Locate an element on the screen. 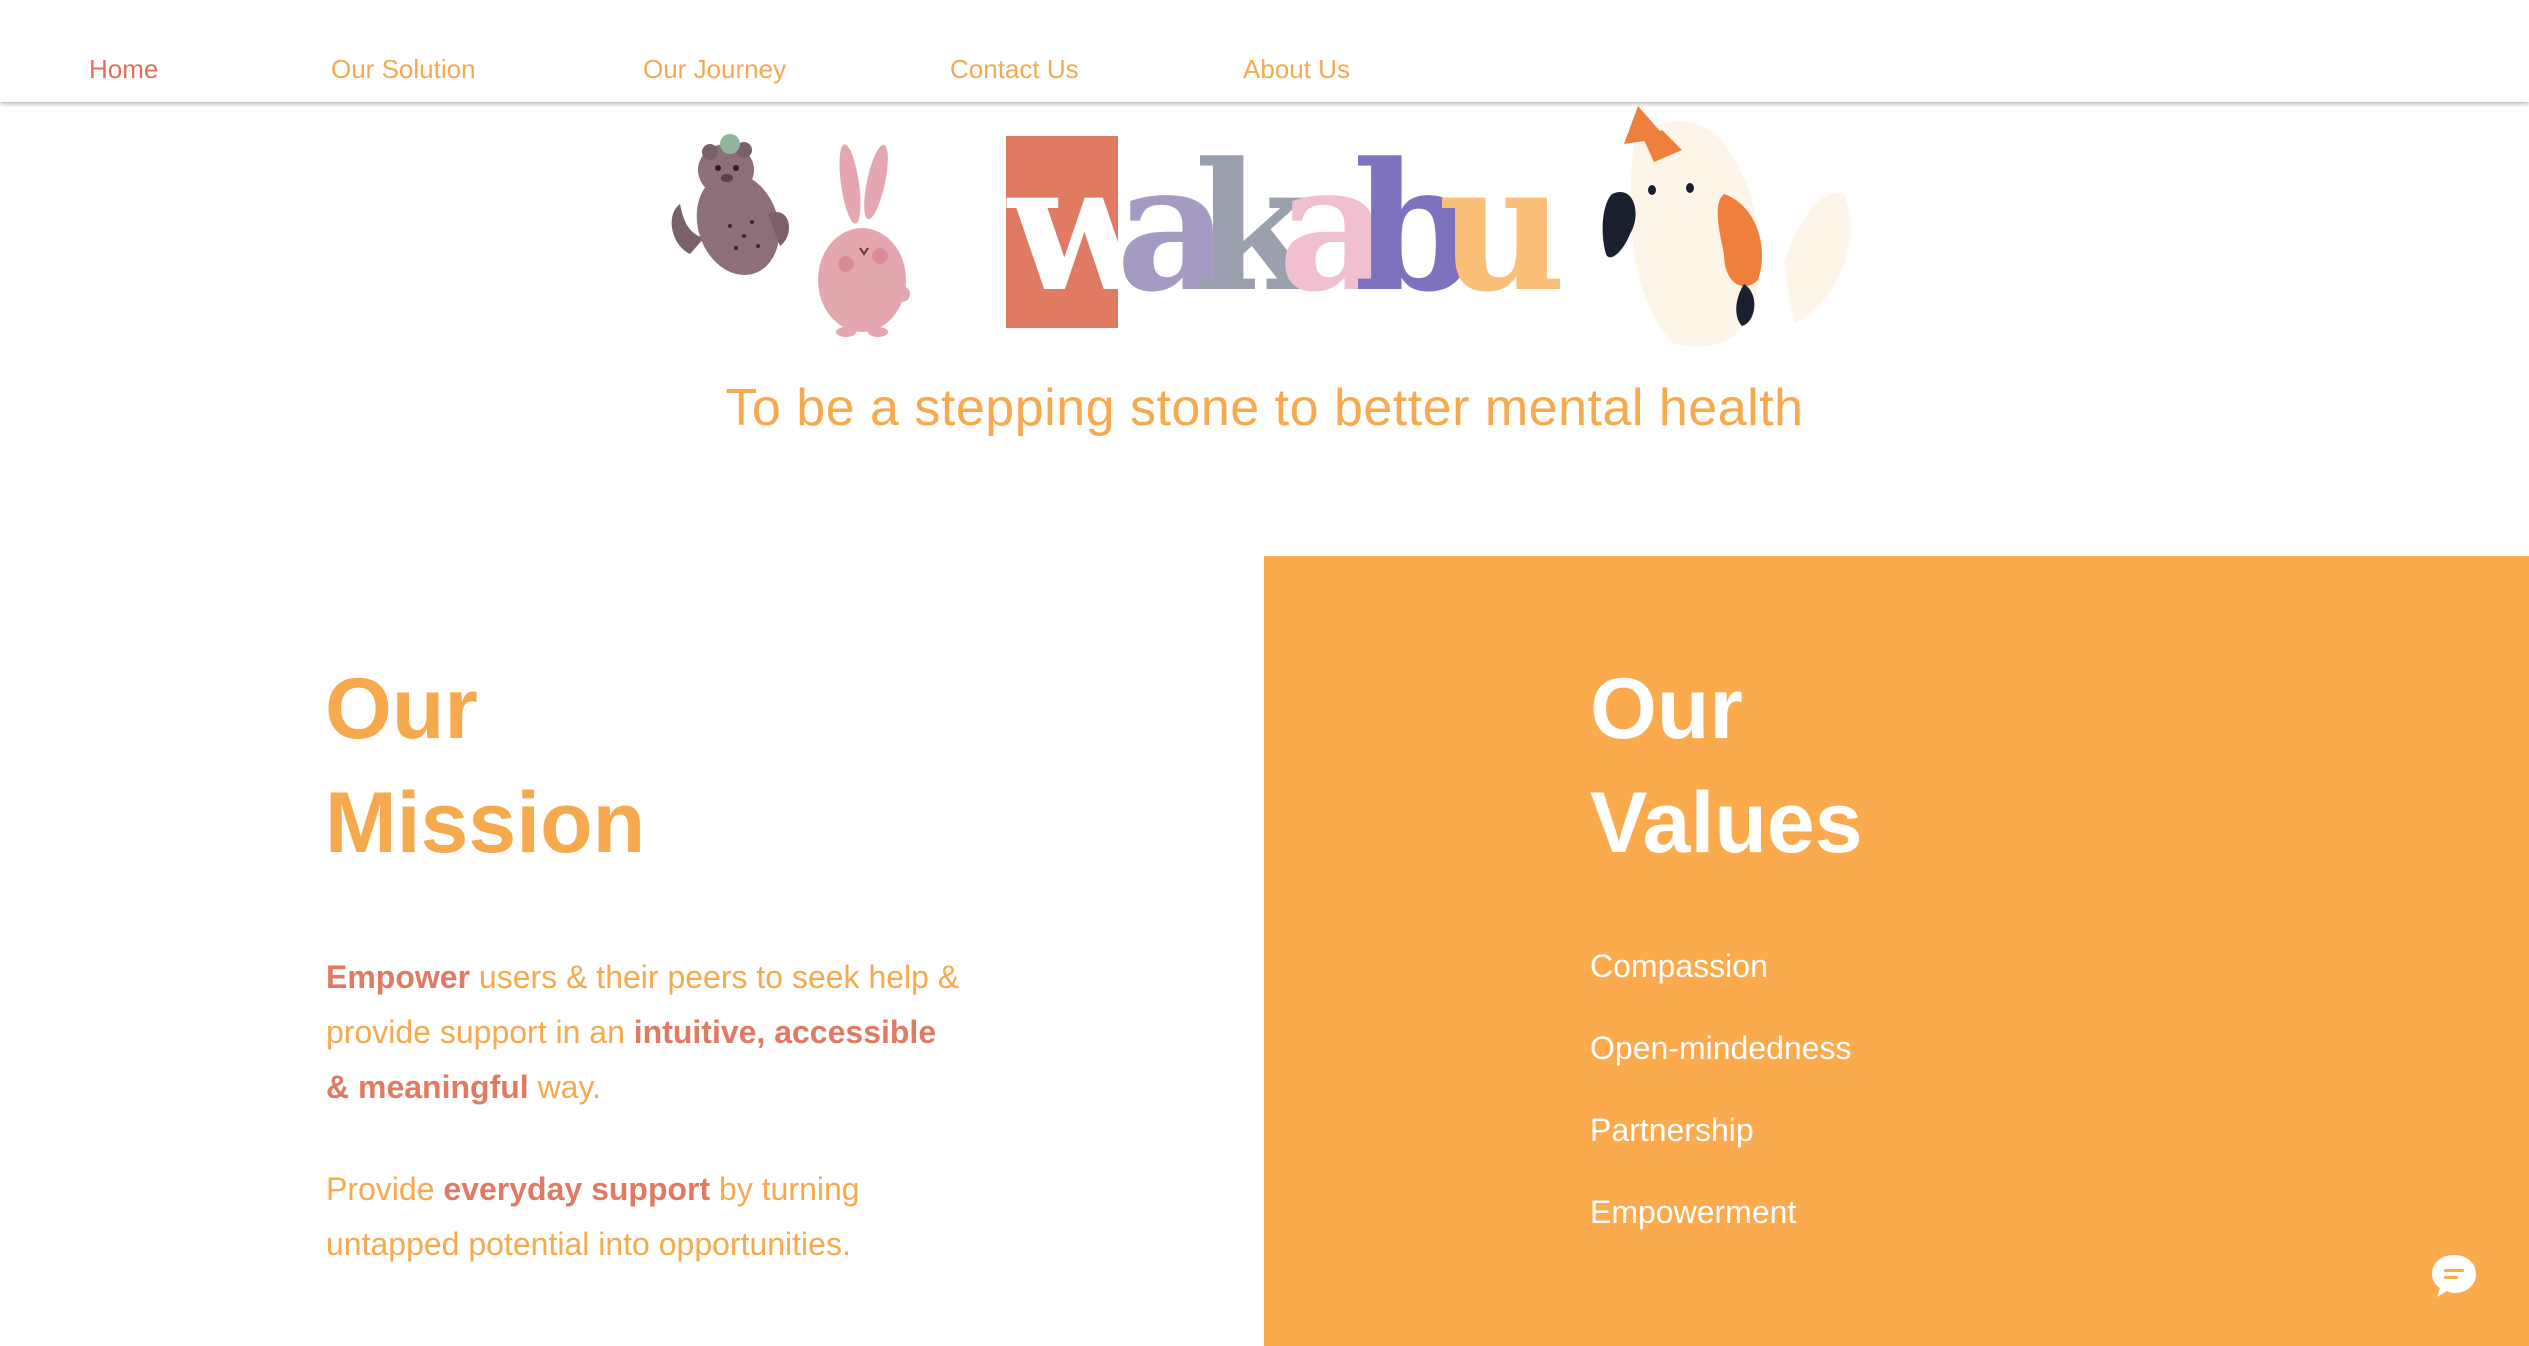 This screenshot has height=1346, width=2529. nav-our-journey: Our Journey is located at coordinates (714, 69).